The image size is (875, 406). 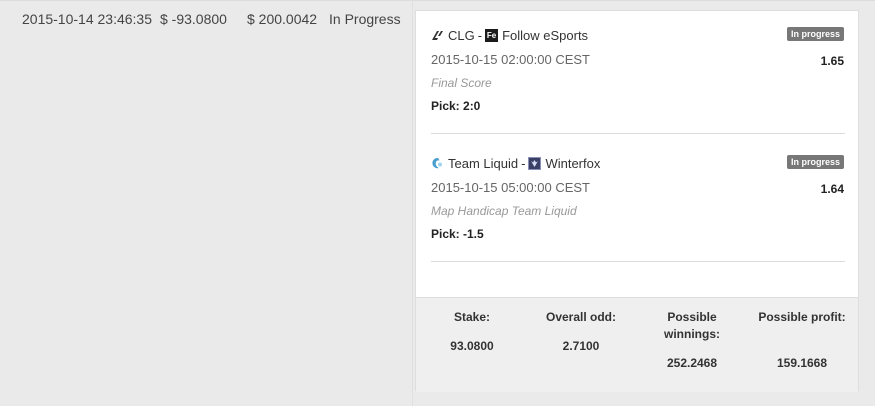 What do you see at coordinates (510, 59) in the screenshot?
I see `match-datetime: 2015-10-15 02:00:00 CEST` at bounding box center [510, 59].